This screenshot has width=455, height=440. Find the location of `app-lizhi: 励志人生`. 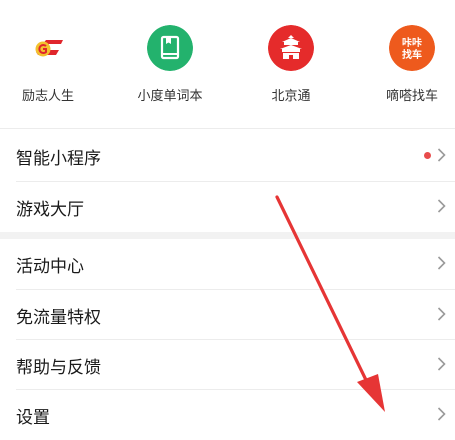

app-lizhi: 励志人生 is located at coordinates (48, 64).